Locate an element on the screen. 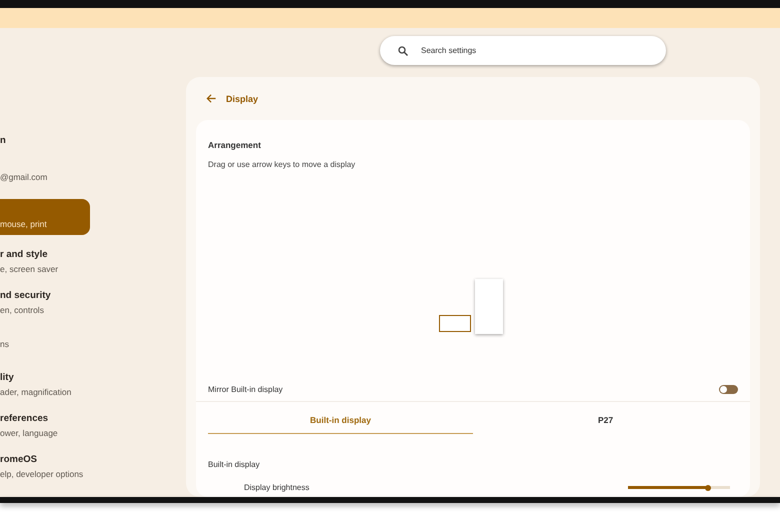  back-arrow-icon is located at coordinates (211, 98).